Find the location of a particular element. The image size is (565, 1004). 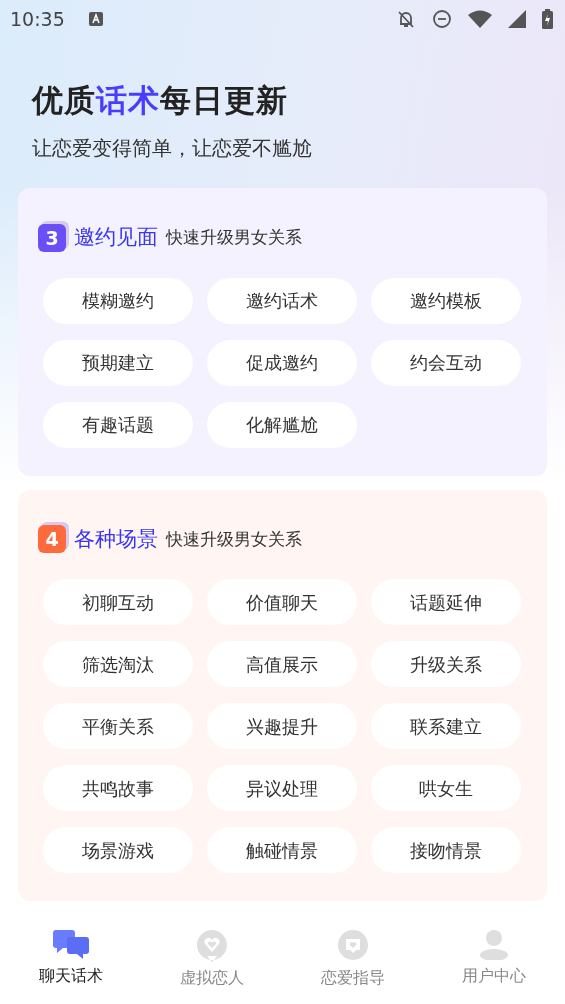

user-icon is located at coordinates (494, 945).